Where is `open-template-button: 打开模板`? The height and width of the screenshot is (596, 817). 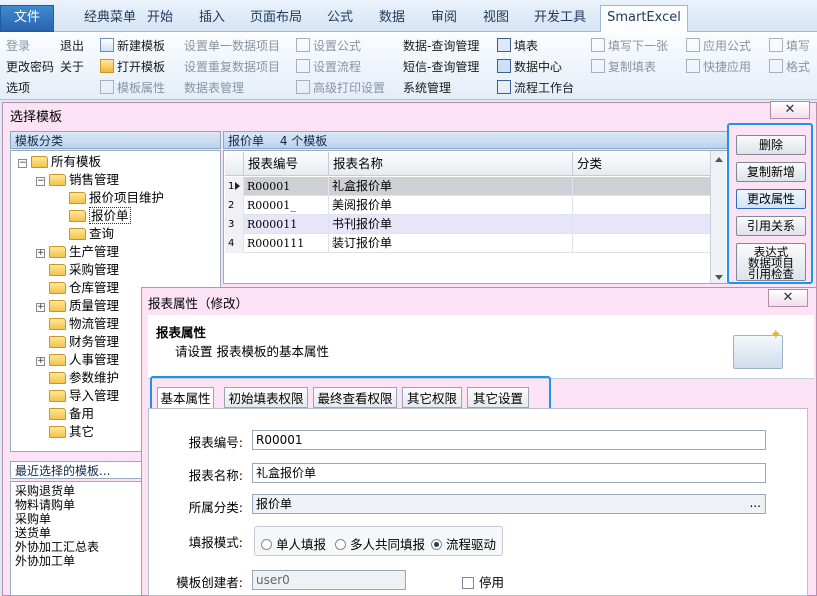 open-template-button: 打开模板 is located at coordinates (132, 67).